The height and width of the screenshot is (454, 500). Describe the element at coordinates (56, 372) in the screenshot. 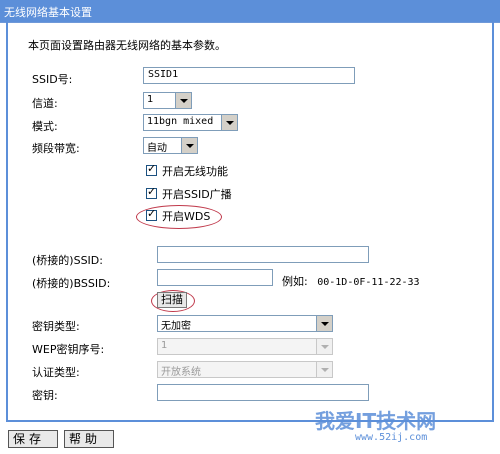

I see `auth-type-label: 认证类型:` at that location.